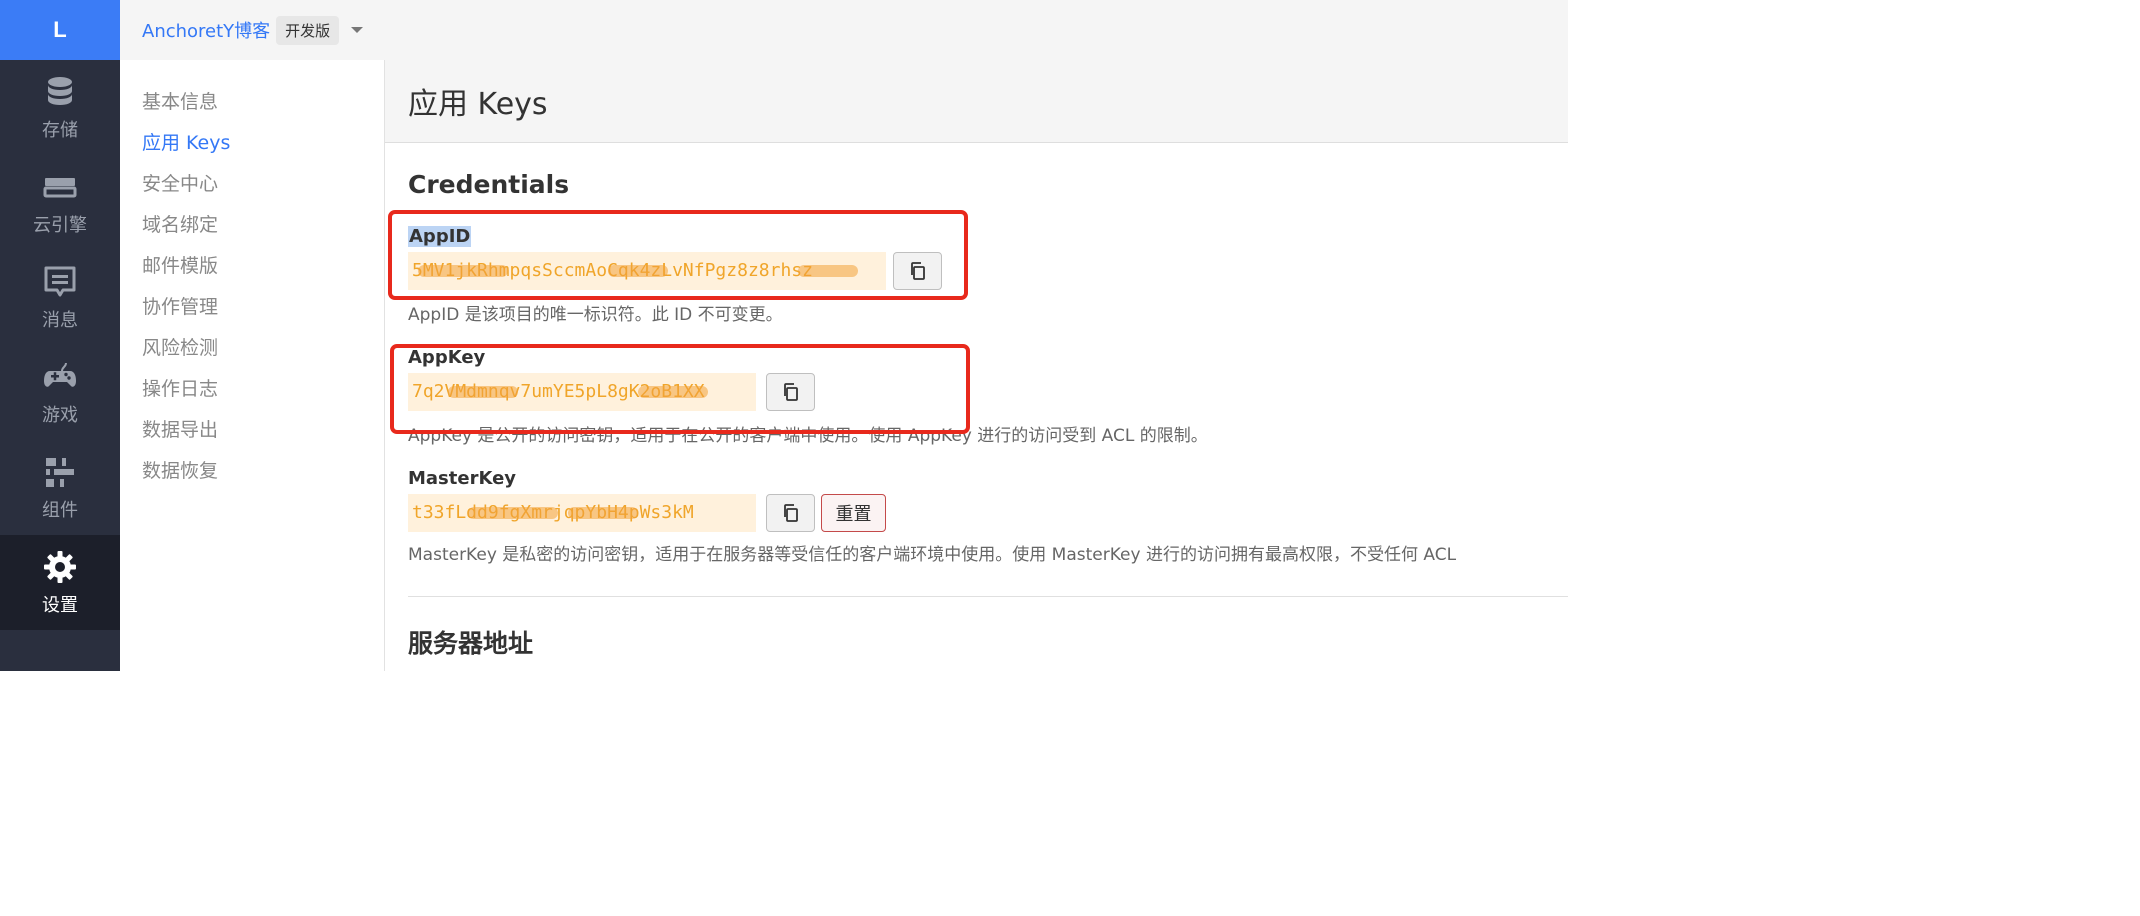 Image resolution: width=2140 pixels, height=916 pixels. I want to click on appid-label: AppID, so click(440, 236).